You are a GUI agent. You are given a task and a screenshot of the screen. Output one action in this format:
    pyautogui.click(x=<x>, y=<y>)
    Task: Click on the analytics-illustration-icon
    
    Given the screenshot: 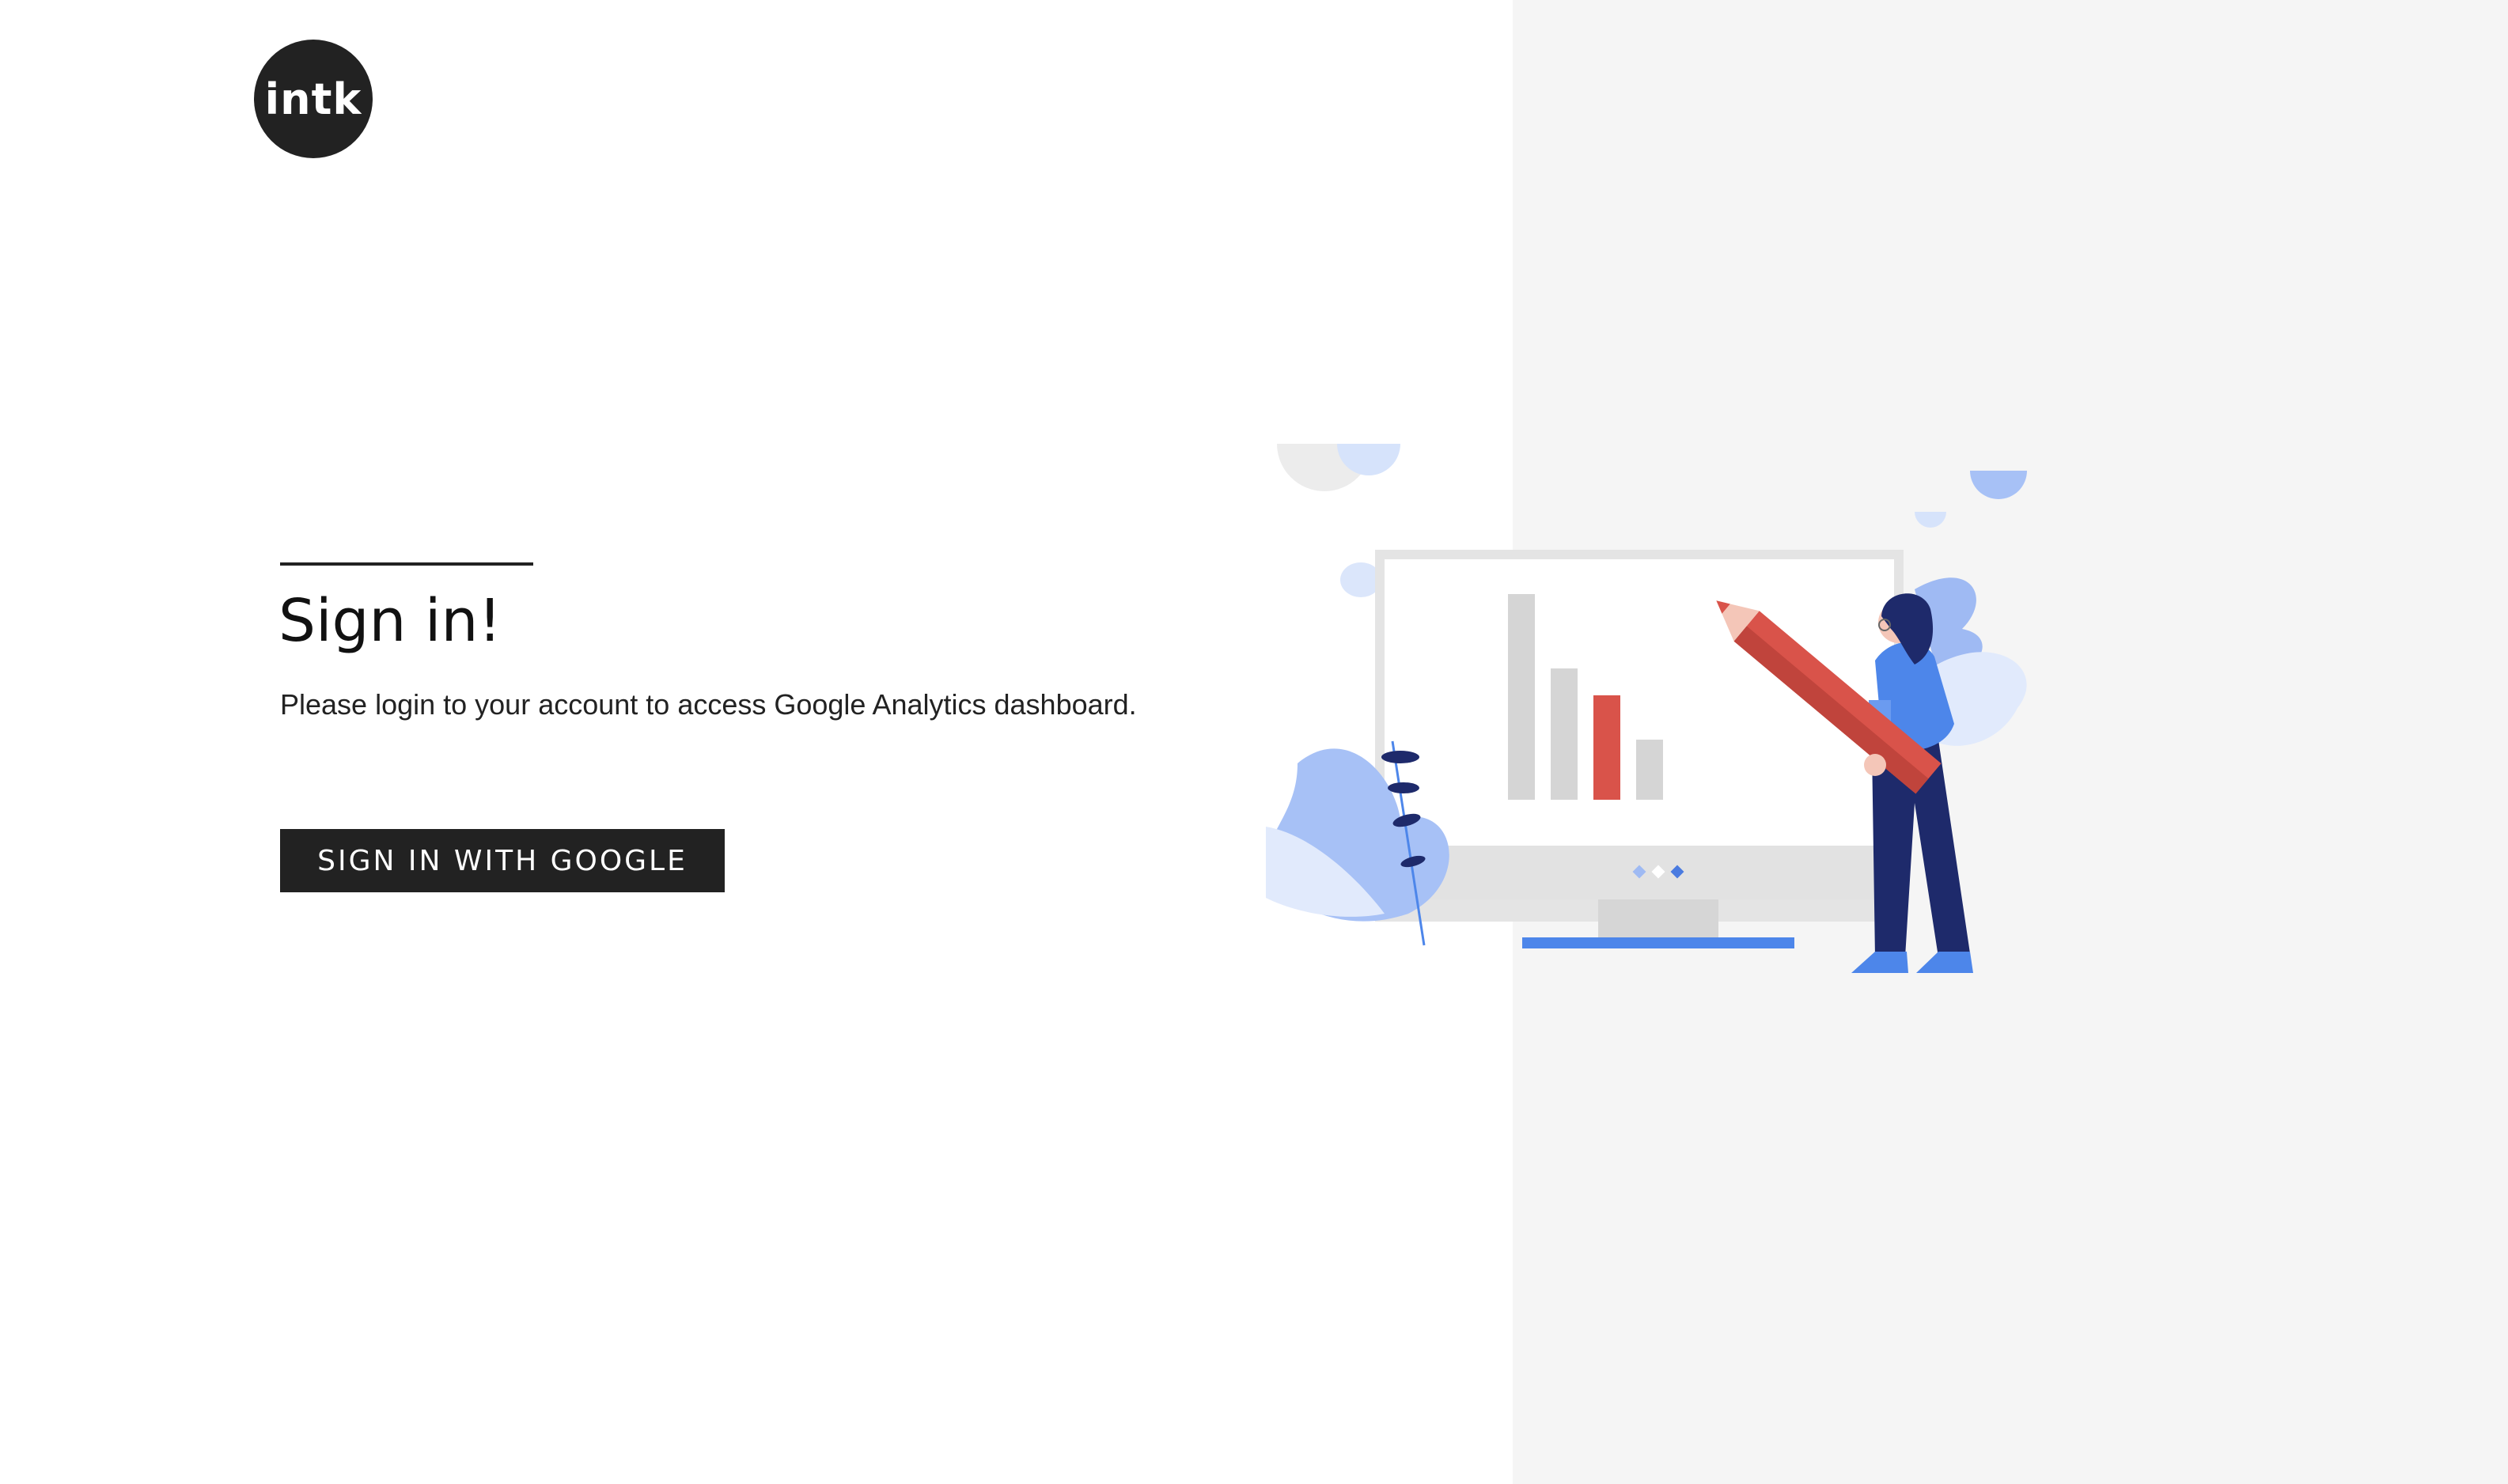 What is the action you would take?
    pyautogui.click(x=1646, y=708)
    